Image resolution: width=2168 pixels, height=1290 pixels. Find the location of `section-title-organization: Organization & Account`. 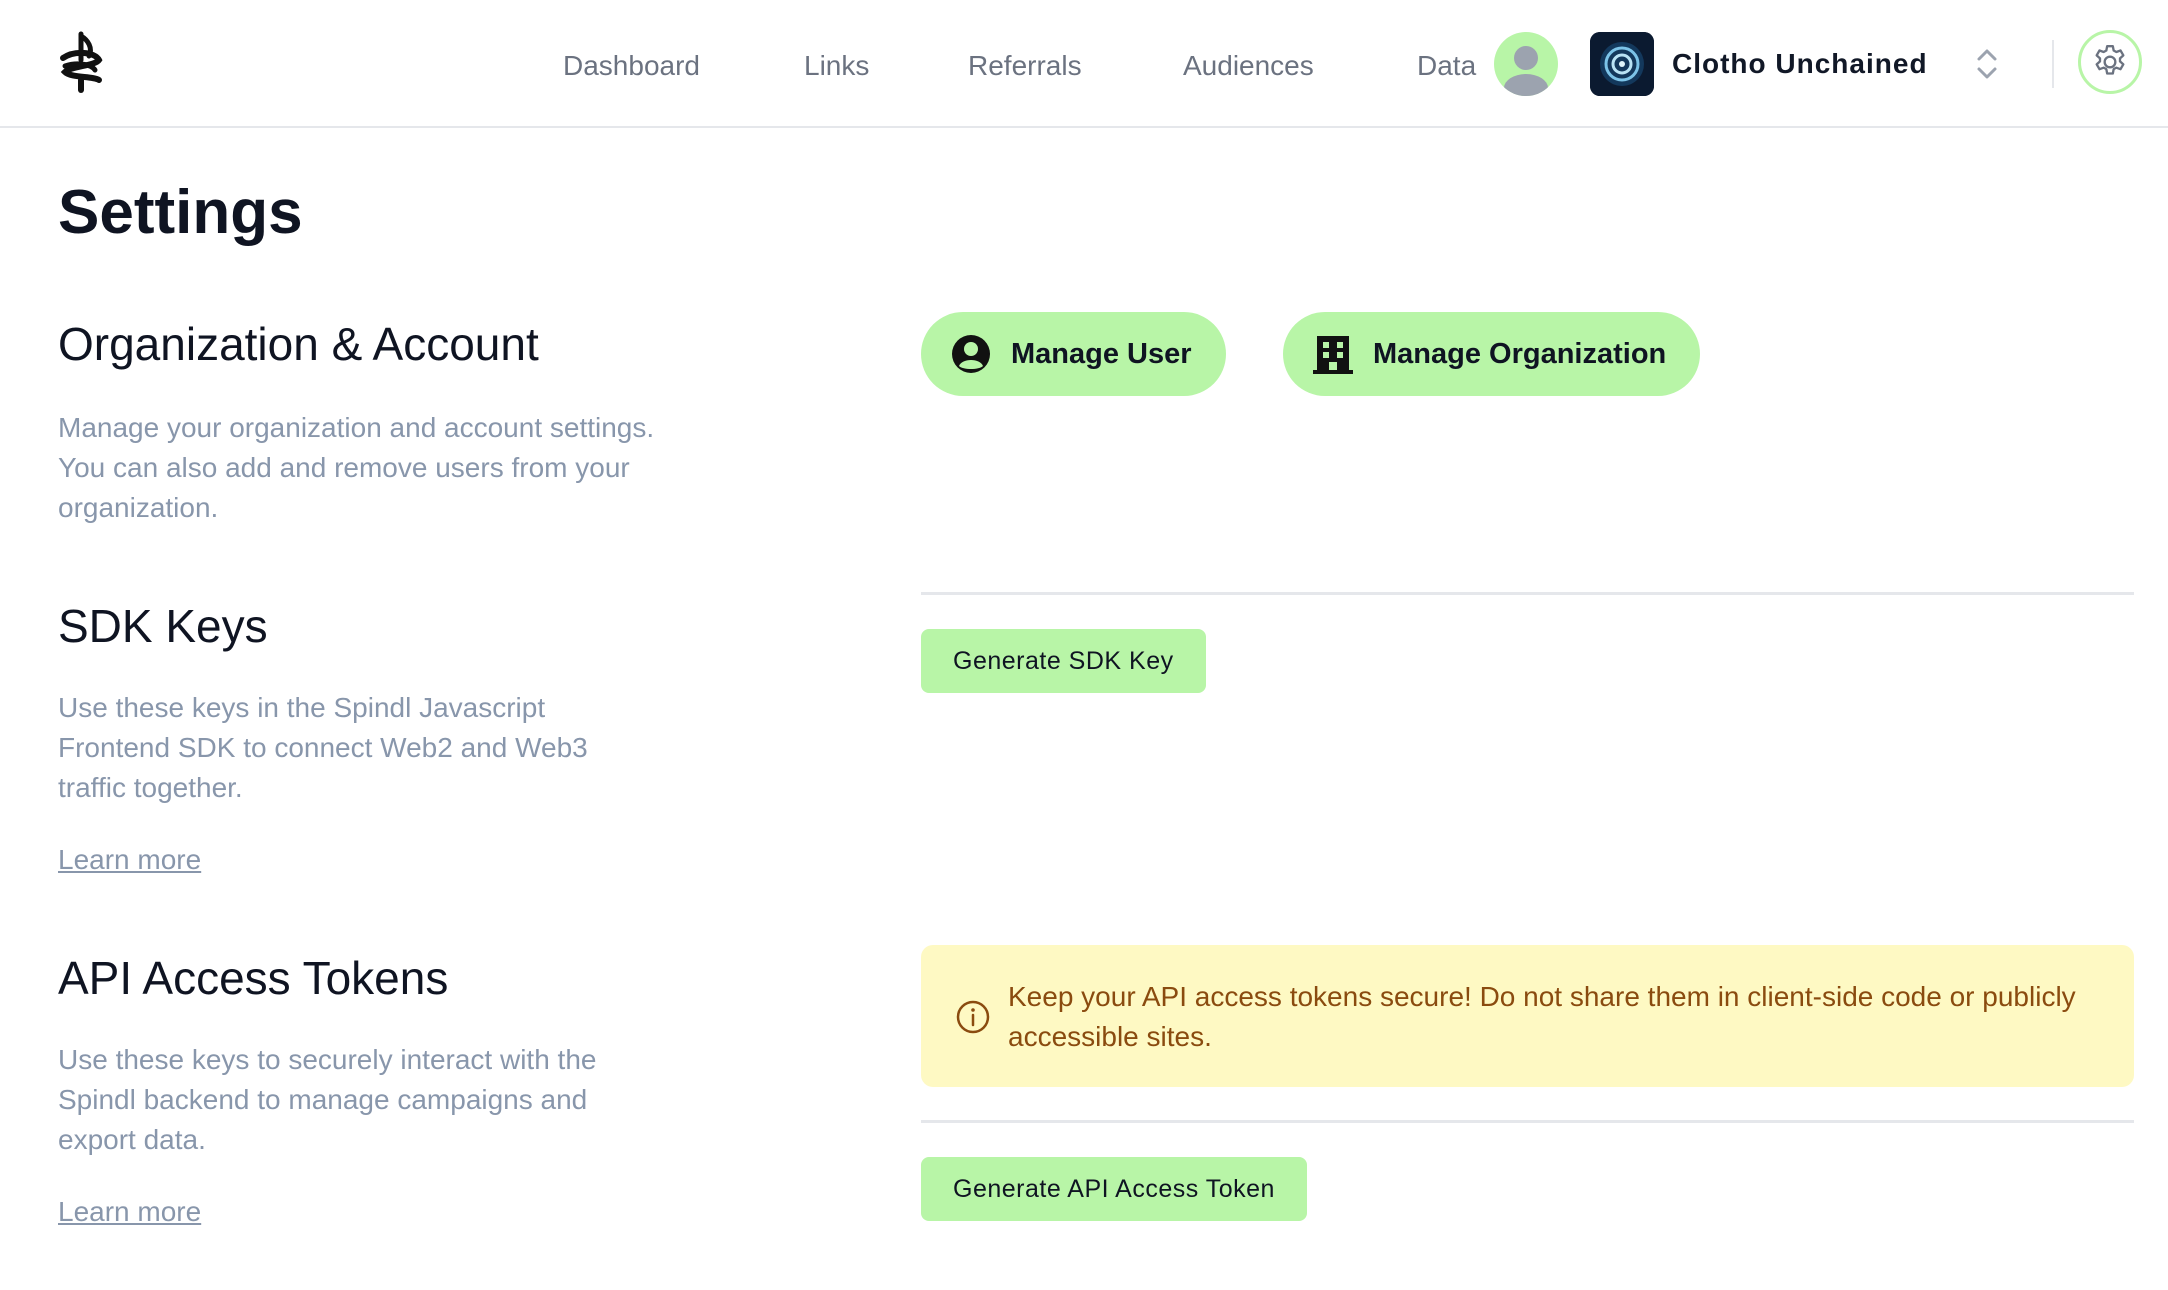

section-title-organization: Organization & Account is located at coordinates (298, 344).